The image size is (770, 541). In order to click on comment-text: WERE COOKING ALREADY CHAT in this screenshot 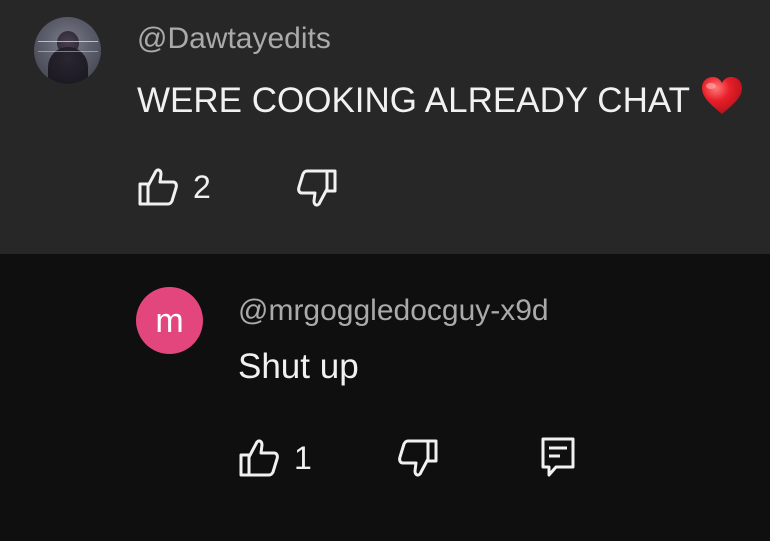, I will do `click(440, 98)`.